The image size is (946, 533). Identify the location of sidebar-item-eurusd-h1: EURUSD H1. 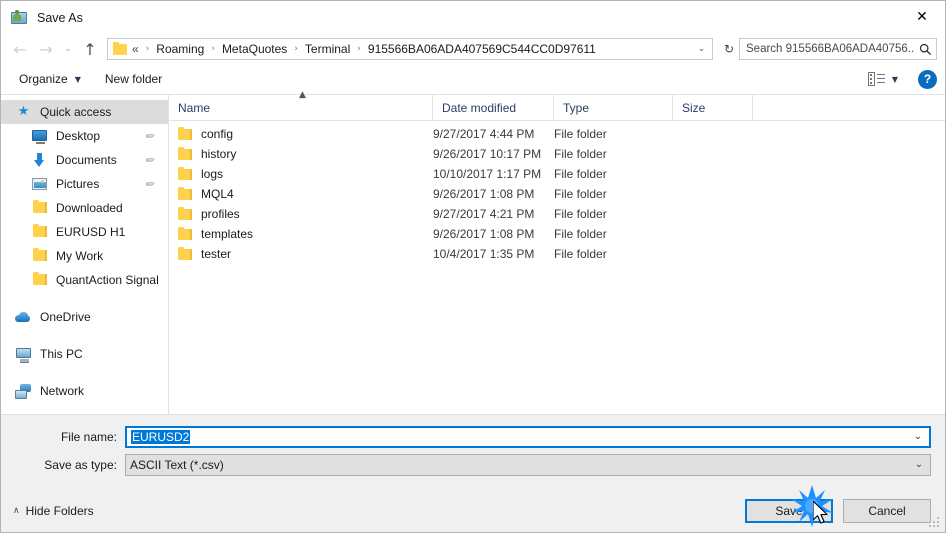
(84, 232).